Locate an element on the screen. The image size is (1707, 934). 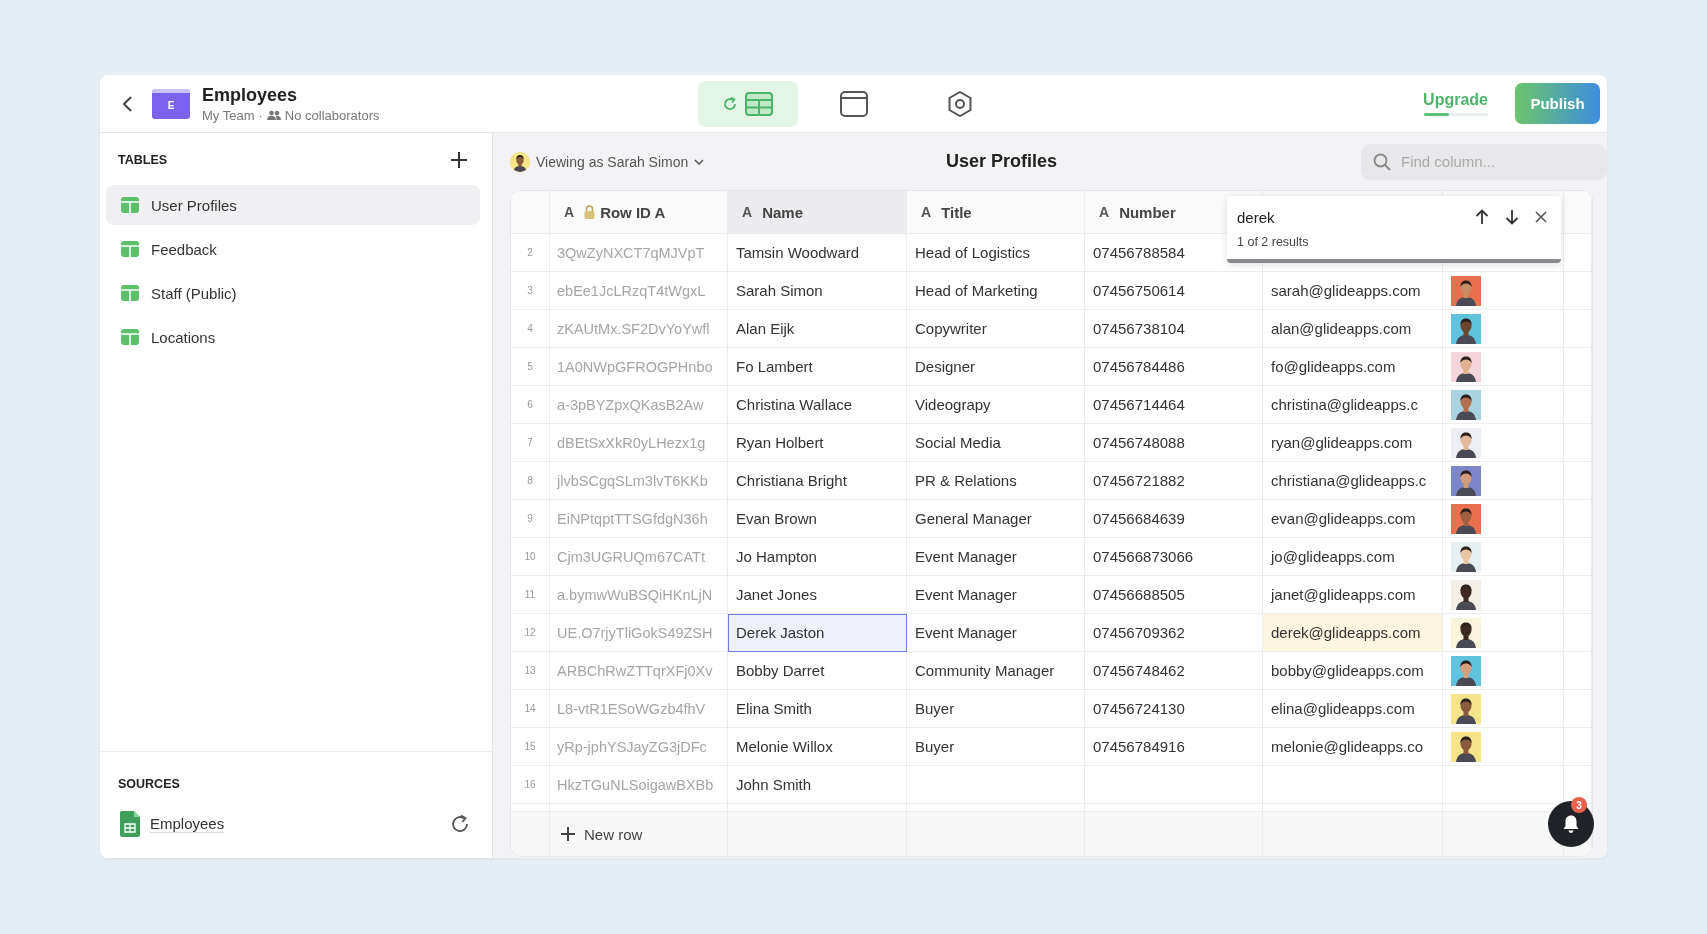
table-cell: 07456721882 is located at coordinates (1174, 481).